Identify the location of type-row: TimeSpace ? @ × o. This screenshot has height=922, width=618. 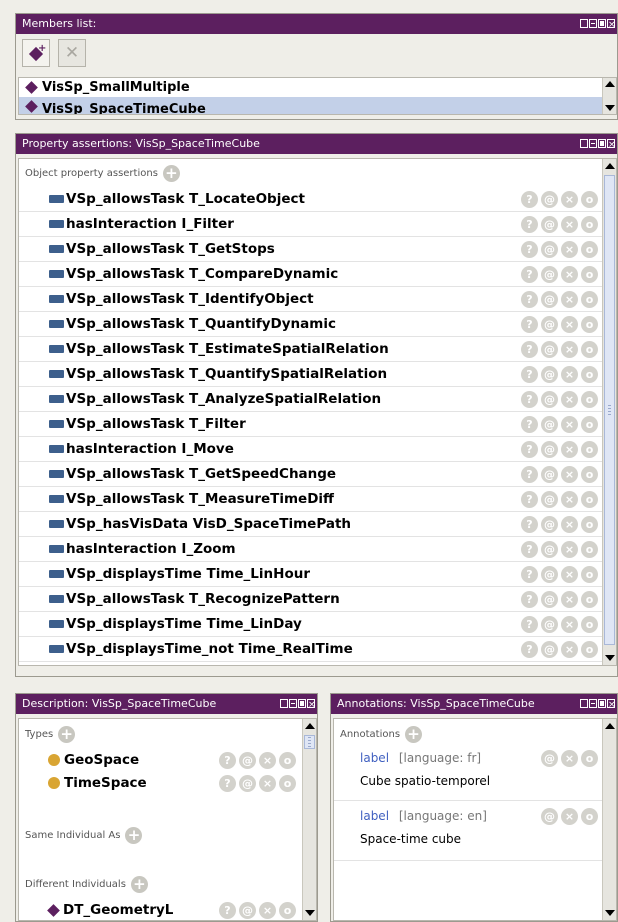
(160, 783).